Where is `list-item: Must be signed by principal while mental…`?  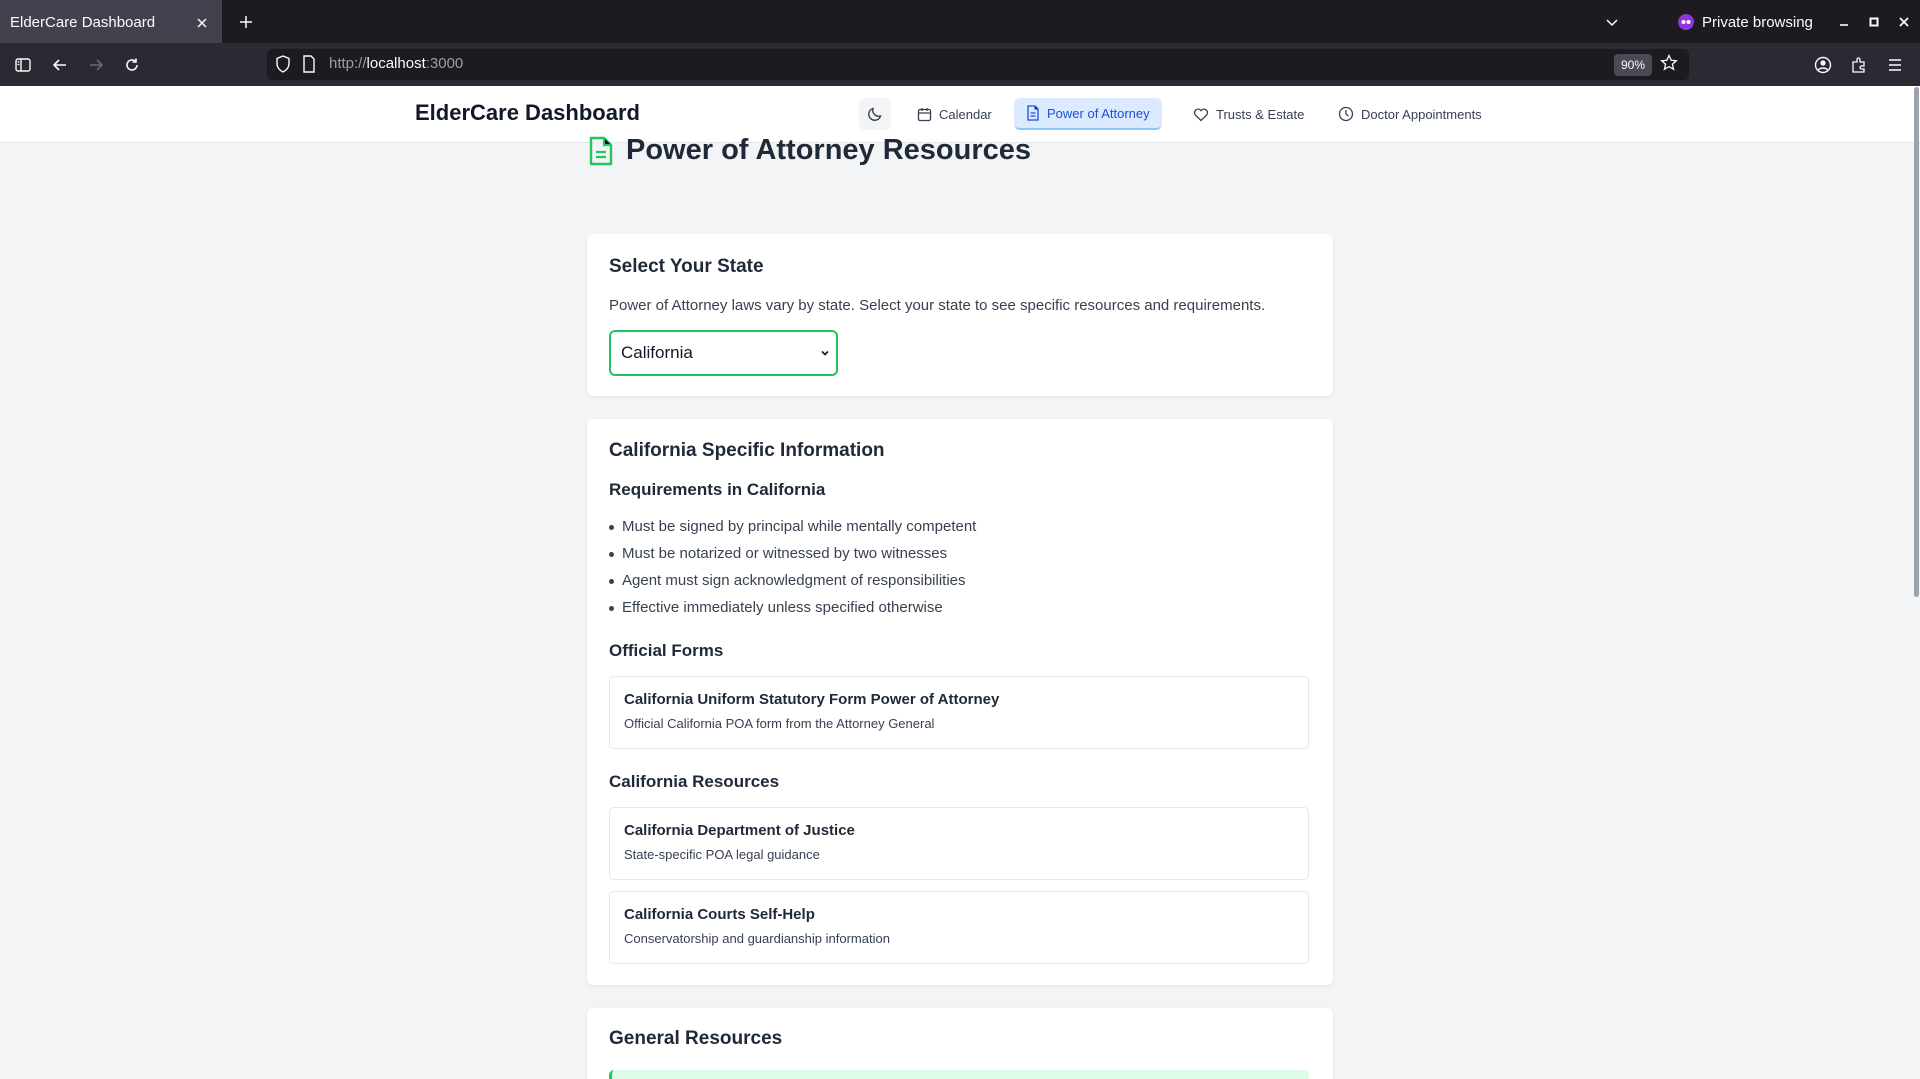
list-item: Must be signed by principal while mental… is located at coordinates (792, 530).